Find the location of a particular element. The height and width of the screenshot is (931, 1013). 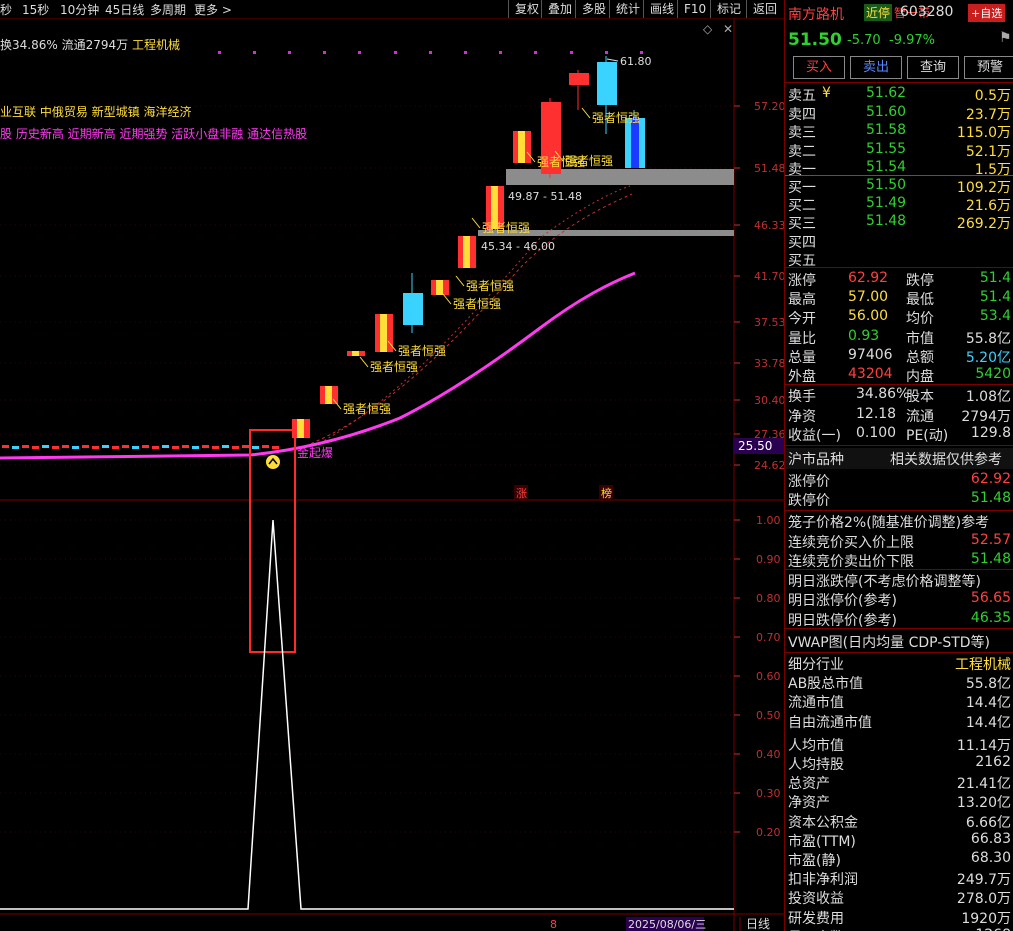

period-15s: 15秒 is located at coordinates (35, 9).